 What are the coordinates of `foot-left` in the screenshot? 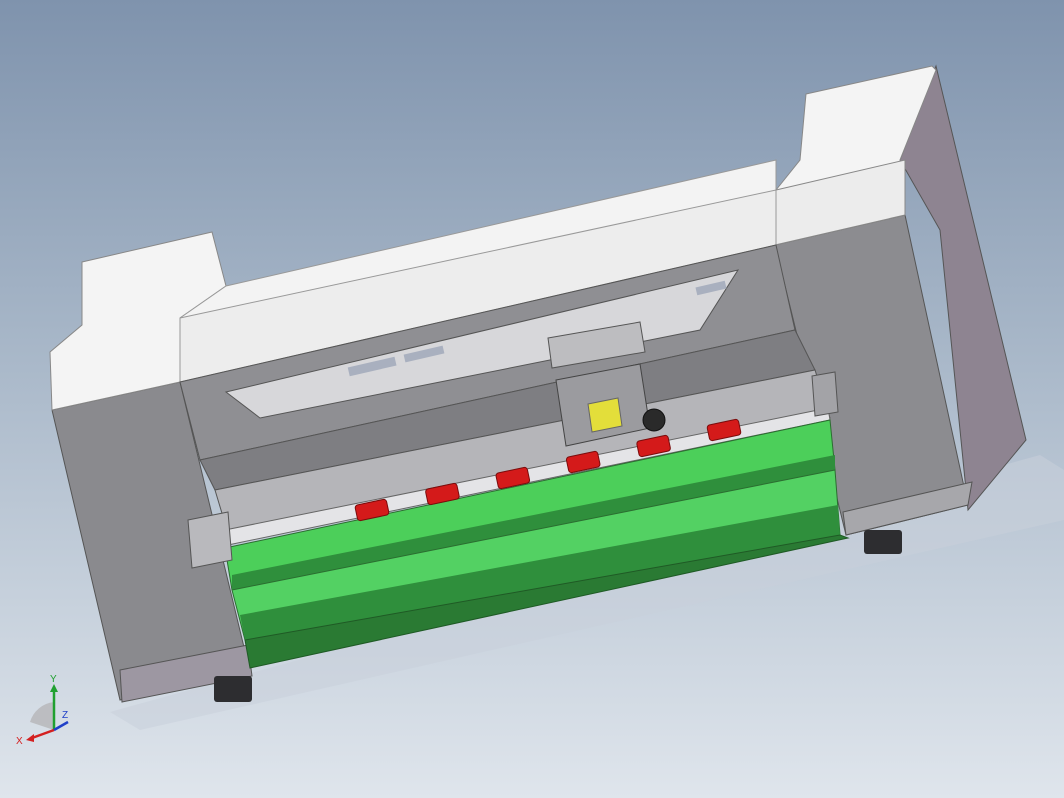 It's located at (233, 689).